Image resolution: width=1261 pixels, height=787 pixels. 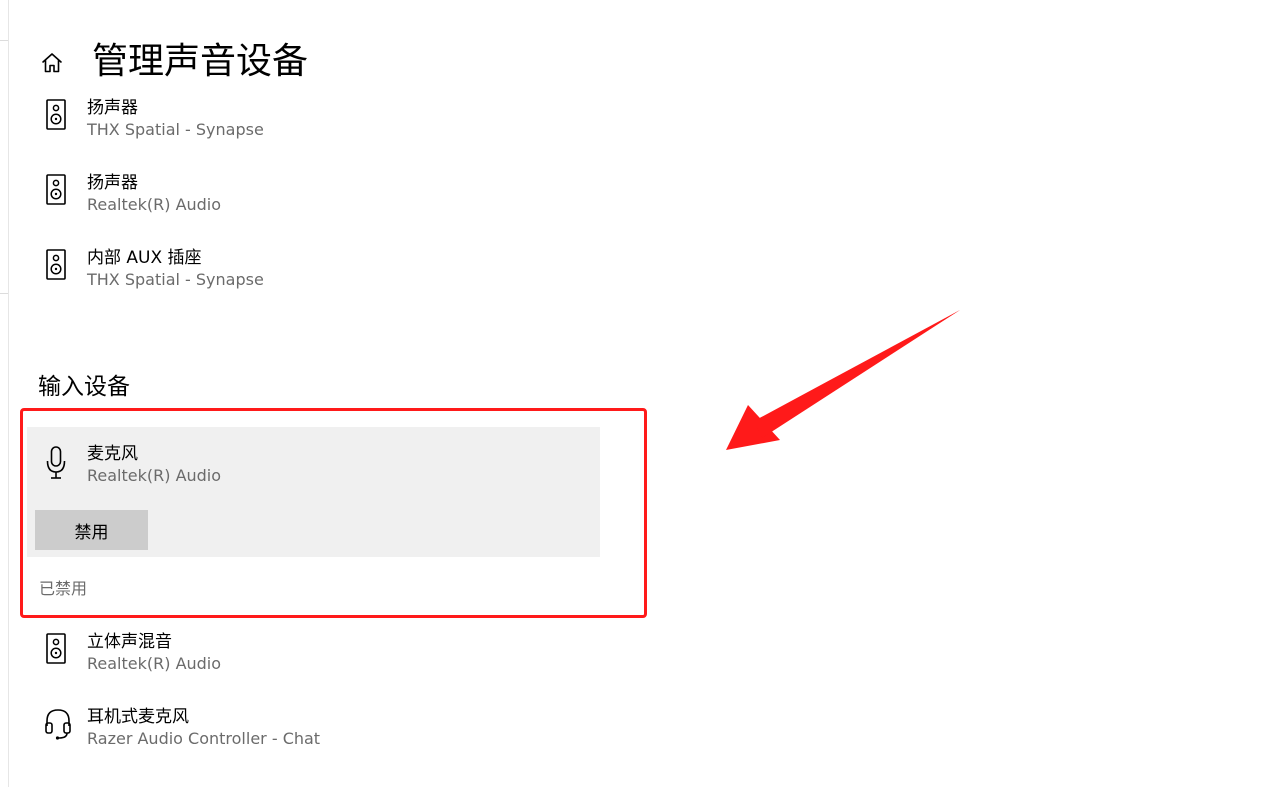 What do you see at coordinates (313, 661) in the screenshot?
I see `input-device-item: 立体声混音 Realtek(R) Audio` at bounding box center [313, 661].